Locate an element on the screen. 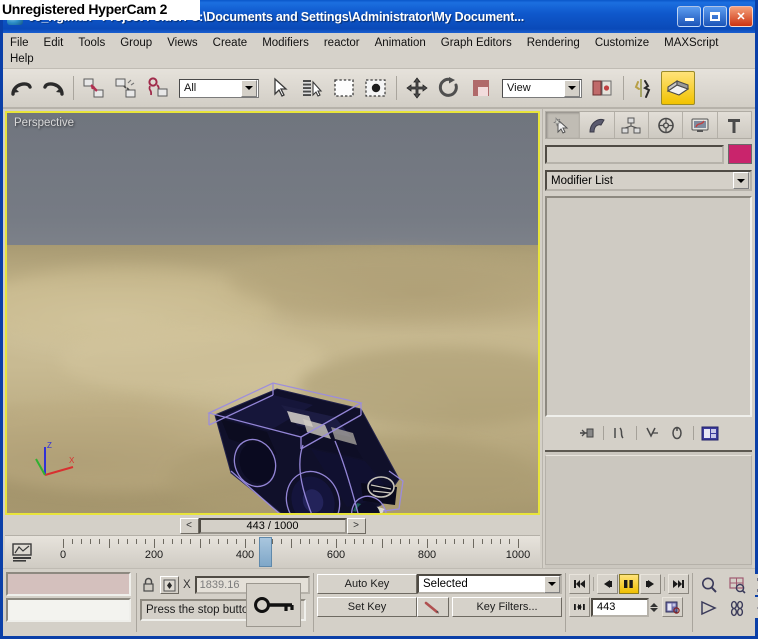 The height and width of the screenshot is (639, 758). menu-reactor: reactor is located at coordinates (342, 43).